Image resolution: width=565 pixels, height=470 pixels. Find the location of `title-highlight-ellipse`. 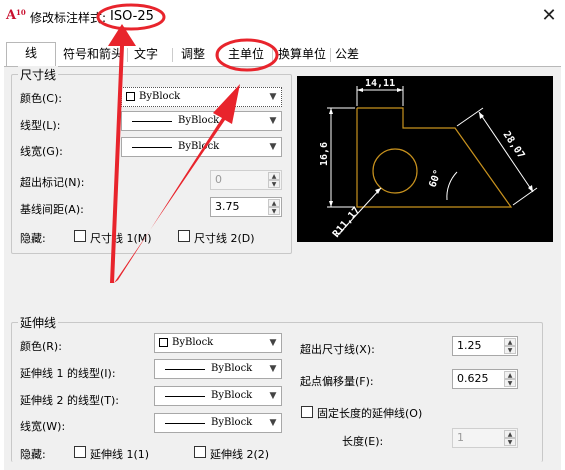

title-highlight-ellipse is located at coordinates (131, 17).